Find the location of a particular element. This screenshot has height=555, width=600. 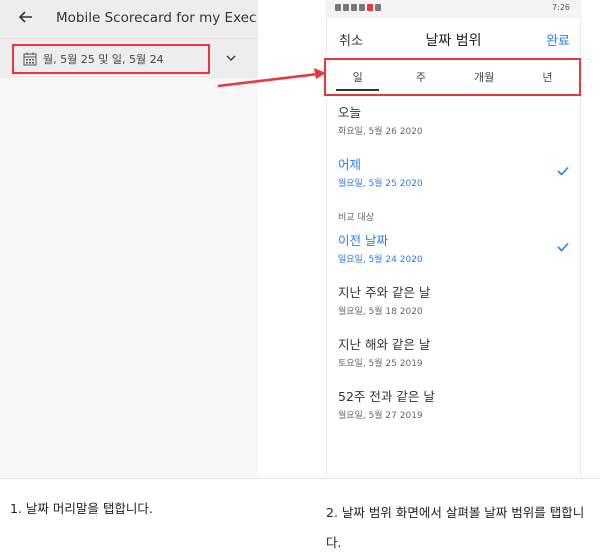

range-tabs: 일 주 개월 년 is located at coordinates (452, 77).